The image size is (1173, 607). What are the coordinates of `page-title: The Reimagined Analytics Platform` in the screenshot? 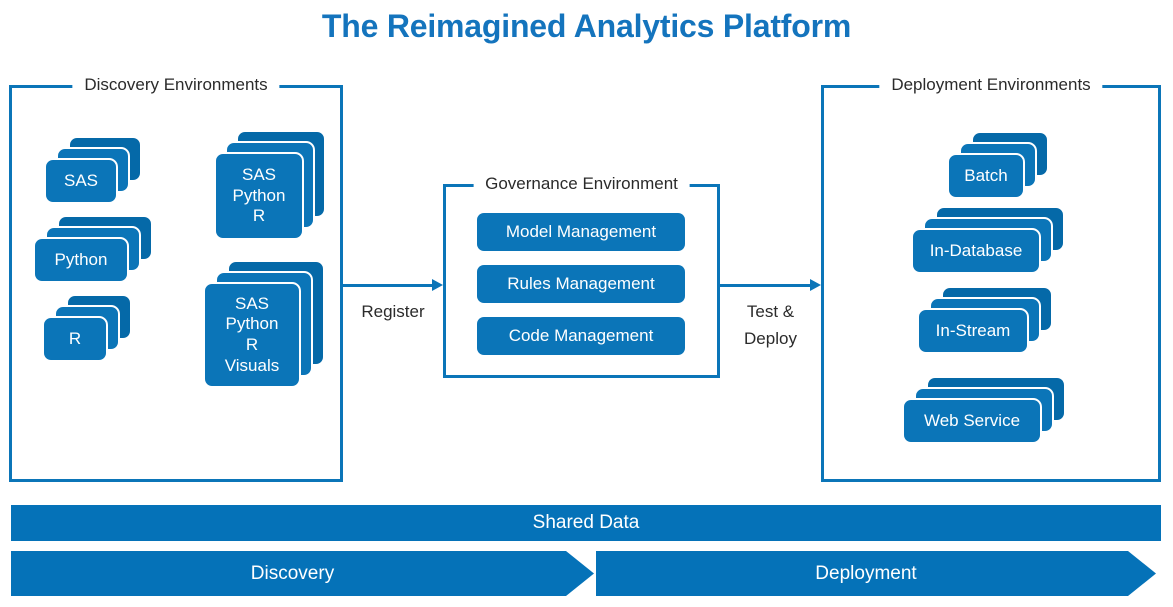 It's located at (586, 26).